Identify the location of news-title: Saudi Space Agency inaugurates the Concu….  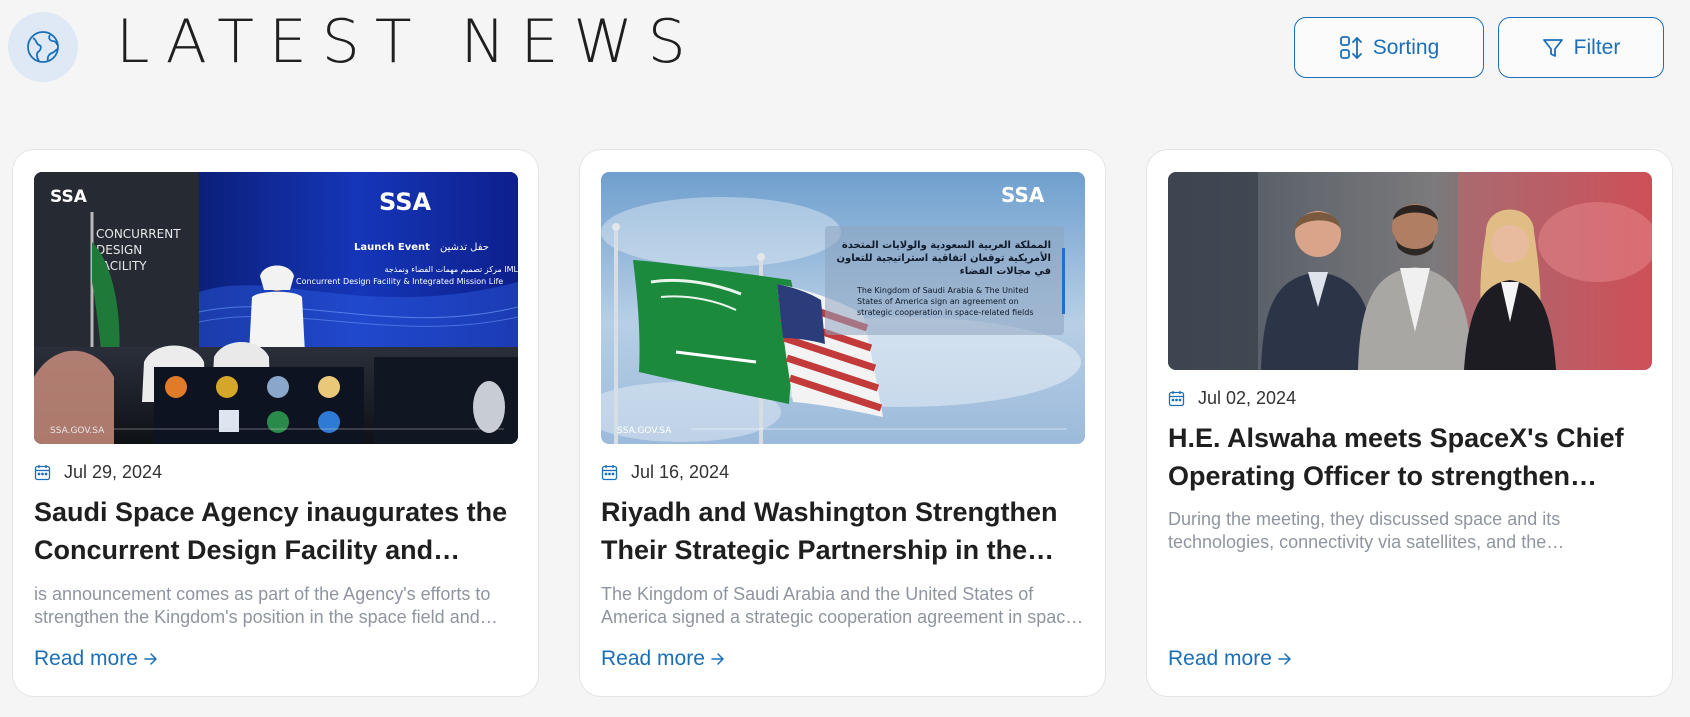
(277, 531).